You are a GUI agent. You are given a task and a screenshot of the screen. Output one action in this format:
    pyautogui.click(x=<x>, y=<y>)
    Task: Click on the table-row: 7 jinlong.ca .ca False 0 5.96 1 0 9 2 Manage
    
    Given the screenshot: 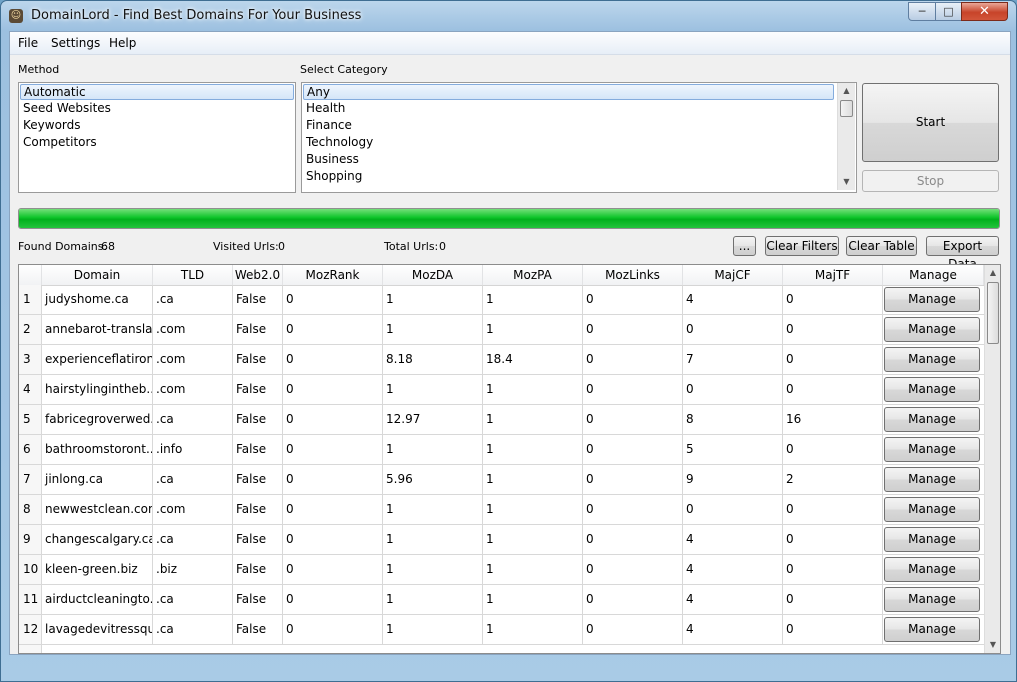 What is the action you would take?
    pyautogui.click(x=501, y=480)
    